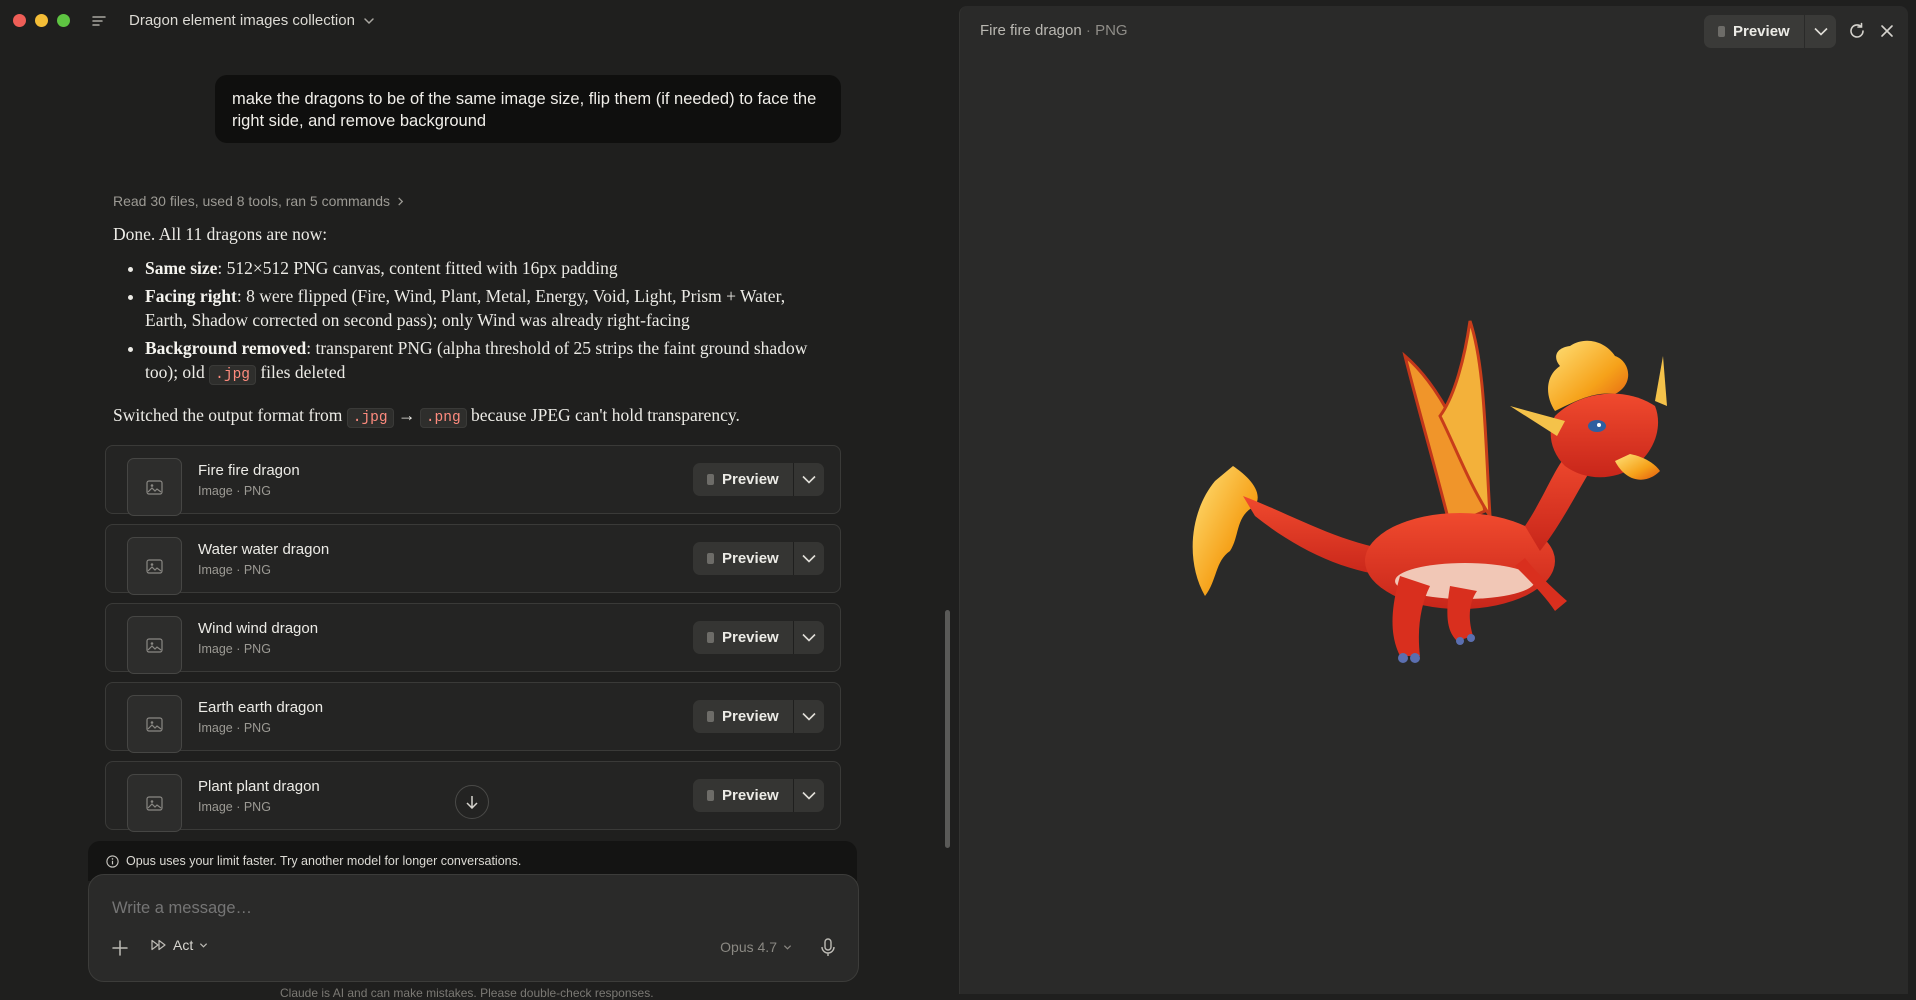 Image resolution: width=1916 pixels, height=1000 pixels. What do you see at coordinates (443, 418) in the screenshot?
I see `inline-code: .png` at bounding box center [443, 418].